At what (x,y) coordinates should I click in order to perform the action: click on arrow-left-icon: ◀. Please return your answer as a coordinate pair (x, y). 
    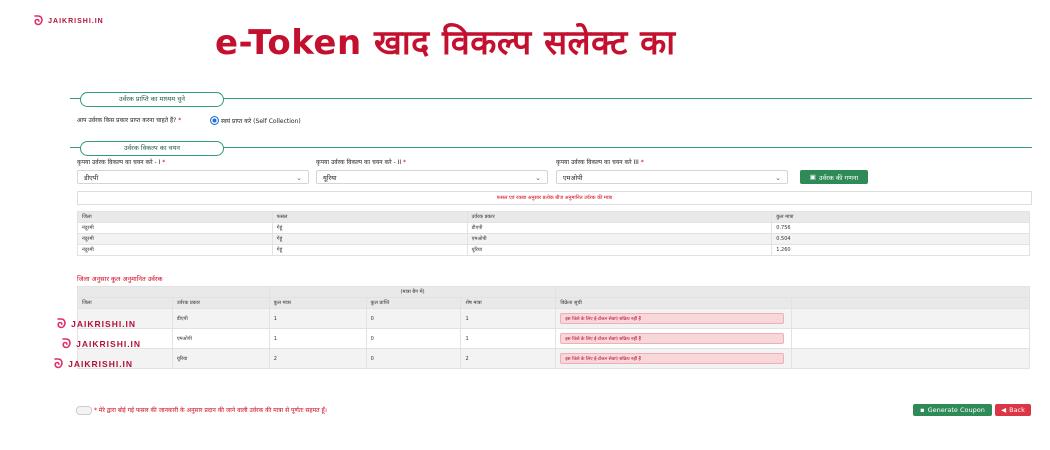
    Looking at the image, I should click on (1004, 410).